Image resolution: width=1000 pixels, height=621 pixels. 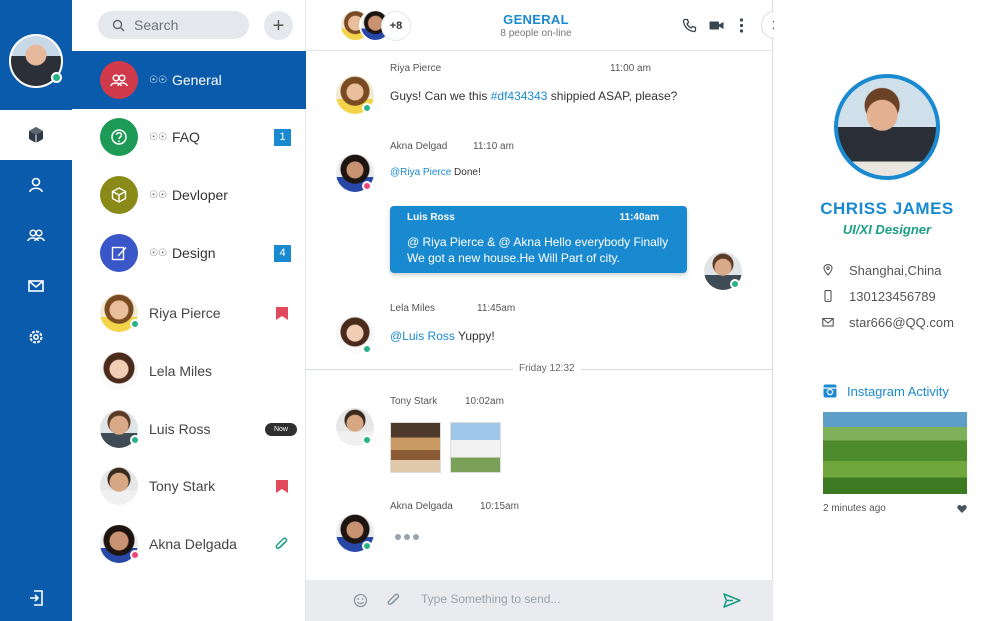 What do you see at coordinates (174, 137) in the screenshot?
I see `conversation-label: ☉☉ FAQ` at bounding box center [174, 137].